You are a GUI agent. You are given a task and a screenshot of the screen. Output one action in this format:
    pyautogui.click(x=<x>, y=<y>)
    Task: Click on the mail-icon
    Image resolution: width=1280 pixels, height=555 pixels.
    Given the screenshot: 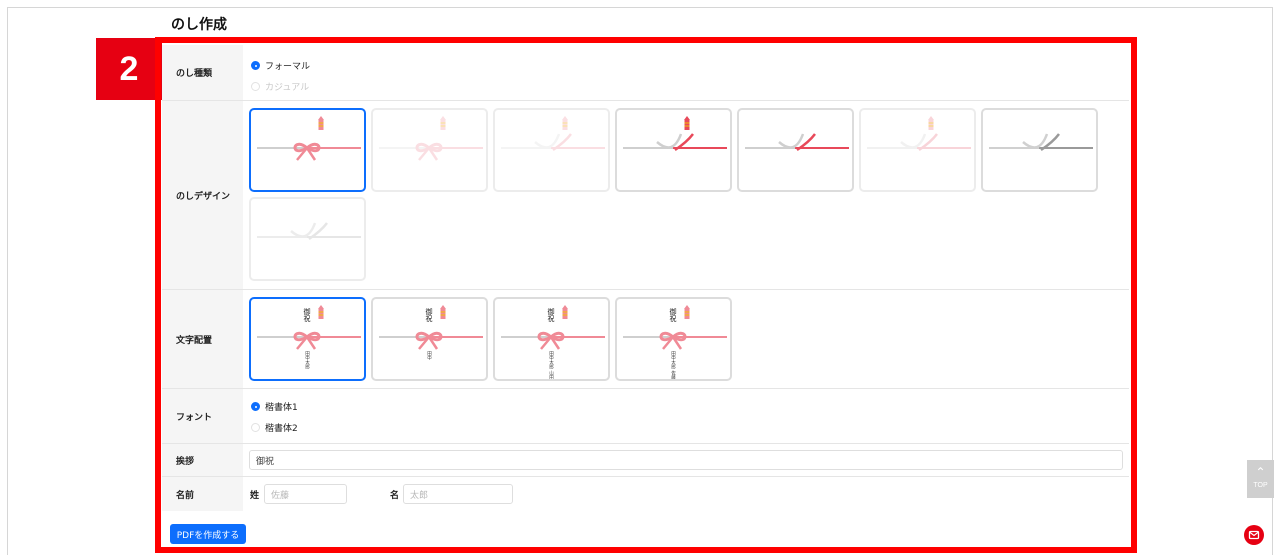 What is the action you would take?
    pyautogui.click(x=1254, y=535)
    